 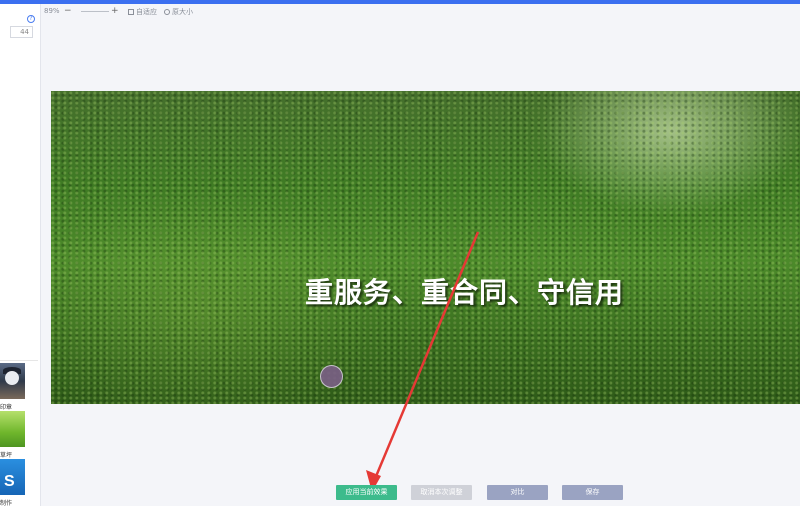 What do you see at coordinates (95, 11) in the screenshot?
I see `zoom-slider` at bounding box center [95, 11].